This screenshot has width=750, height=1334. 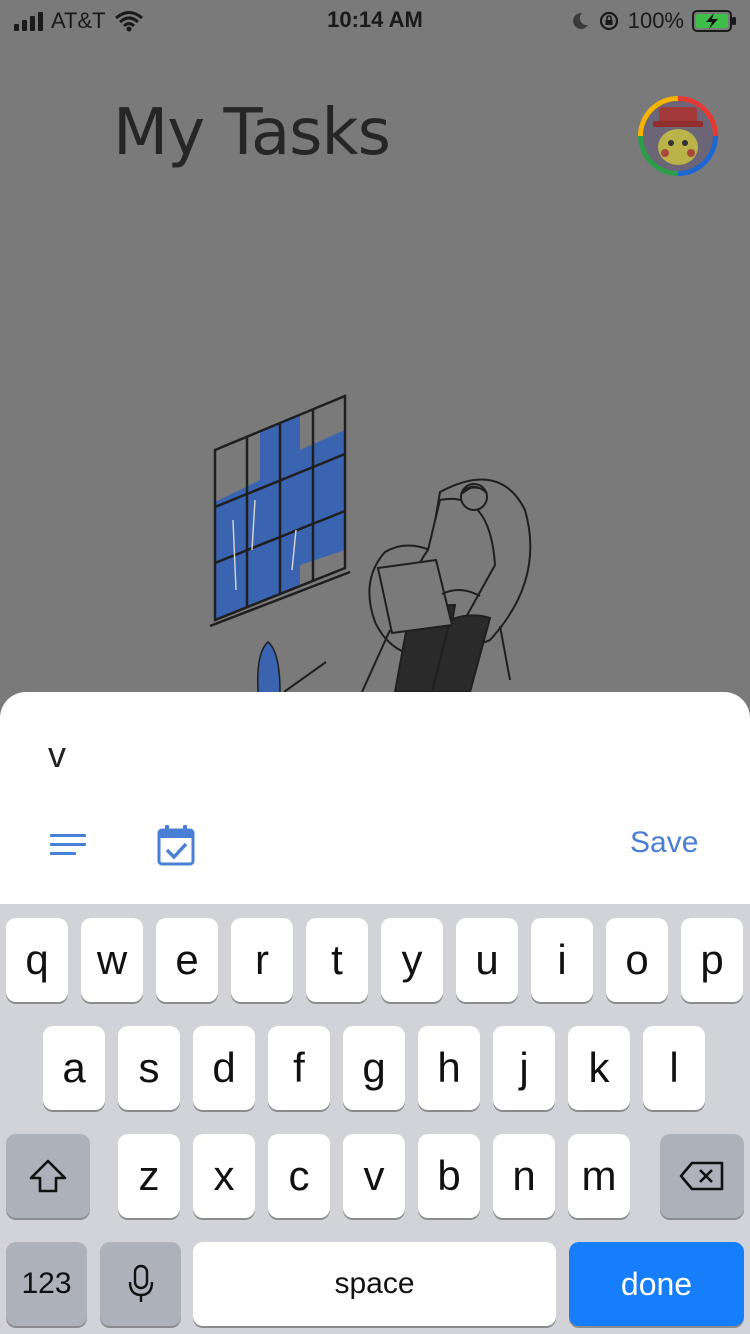 I want to click on task-title-input: v, so click(x=57, y=755).